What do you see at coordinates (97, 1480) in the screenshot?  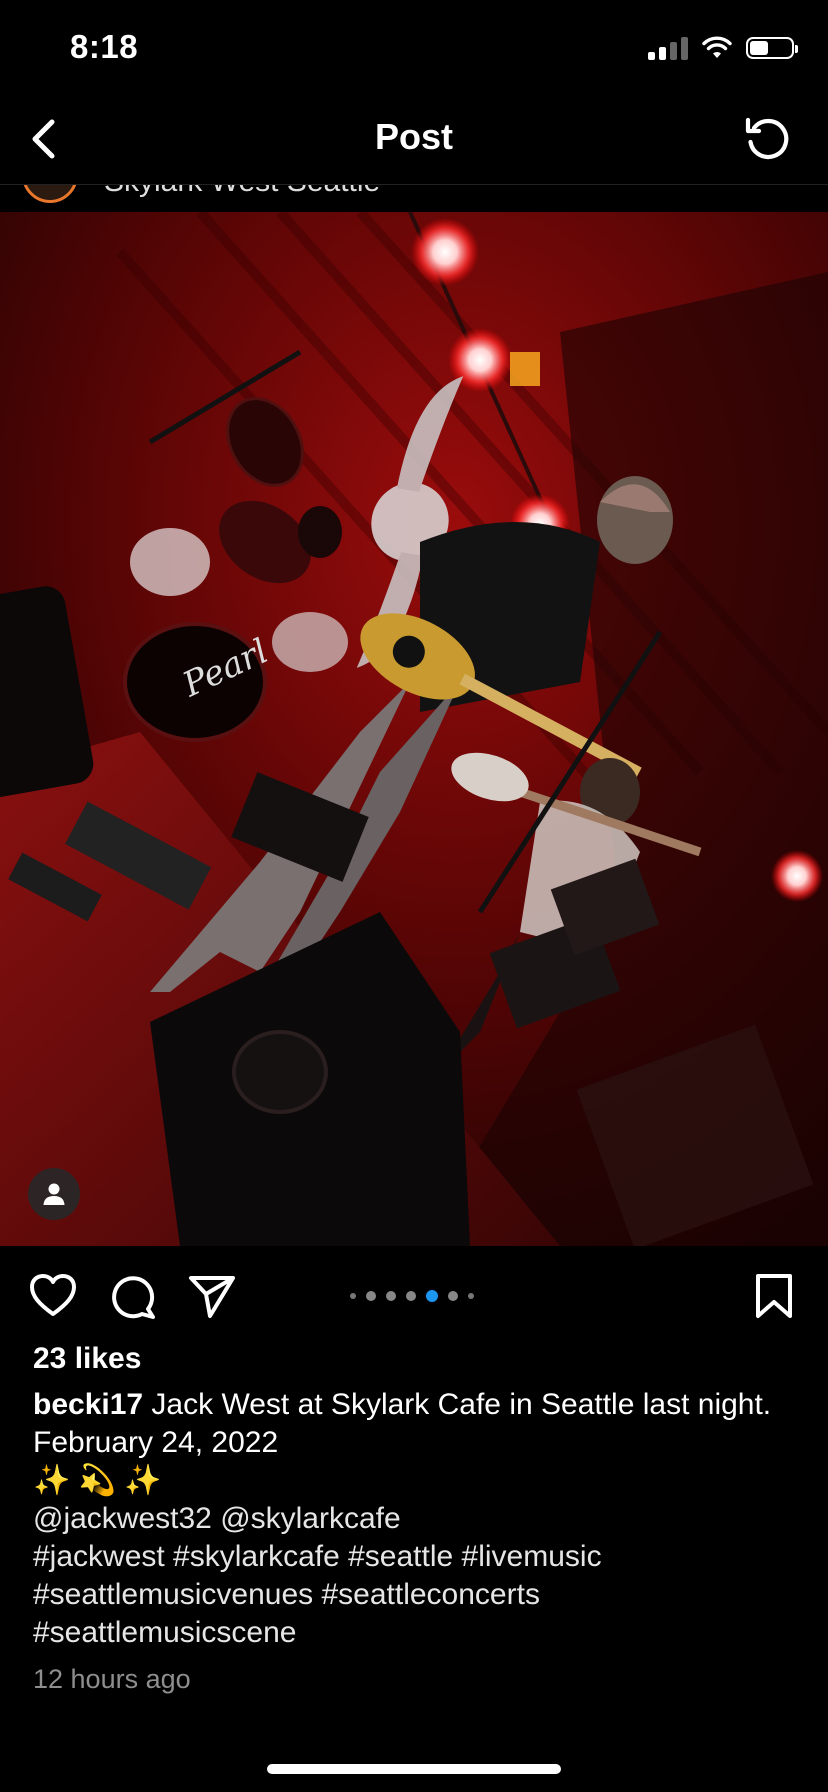 I see `caption-emoji: ✨ 💫 ✨` at bounding box center [97, 1480].